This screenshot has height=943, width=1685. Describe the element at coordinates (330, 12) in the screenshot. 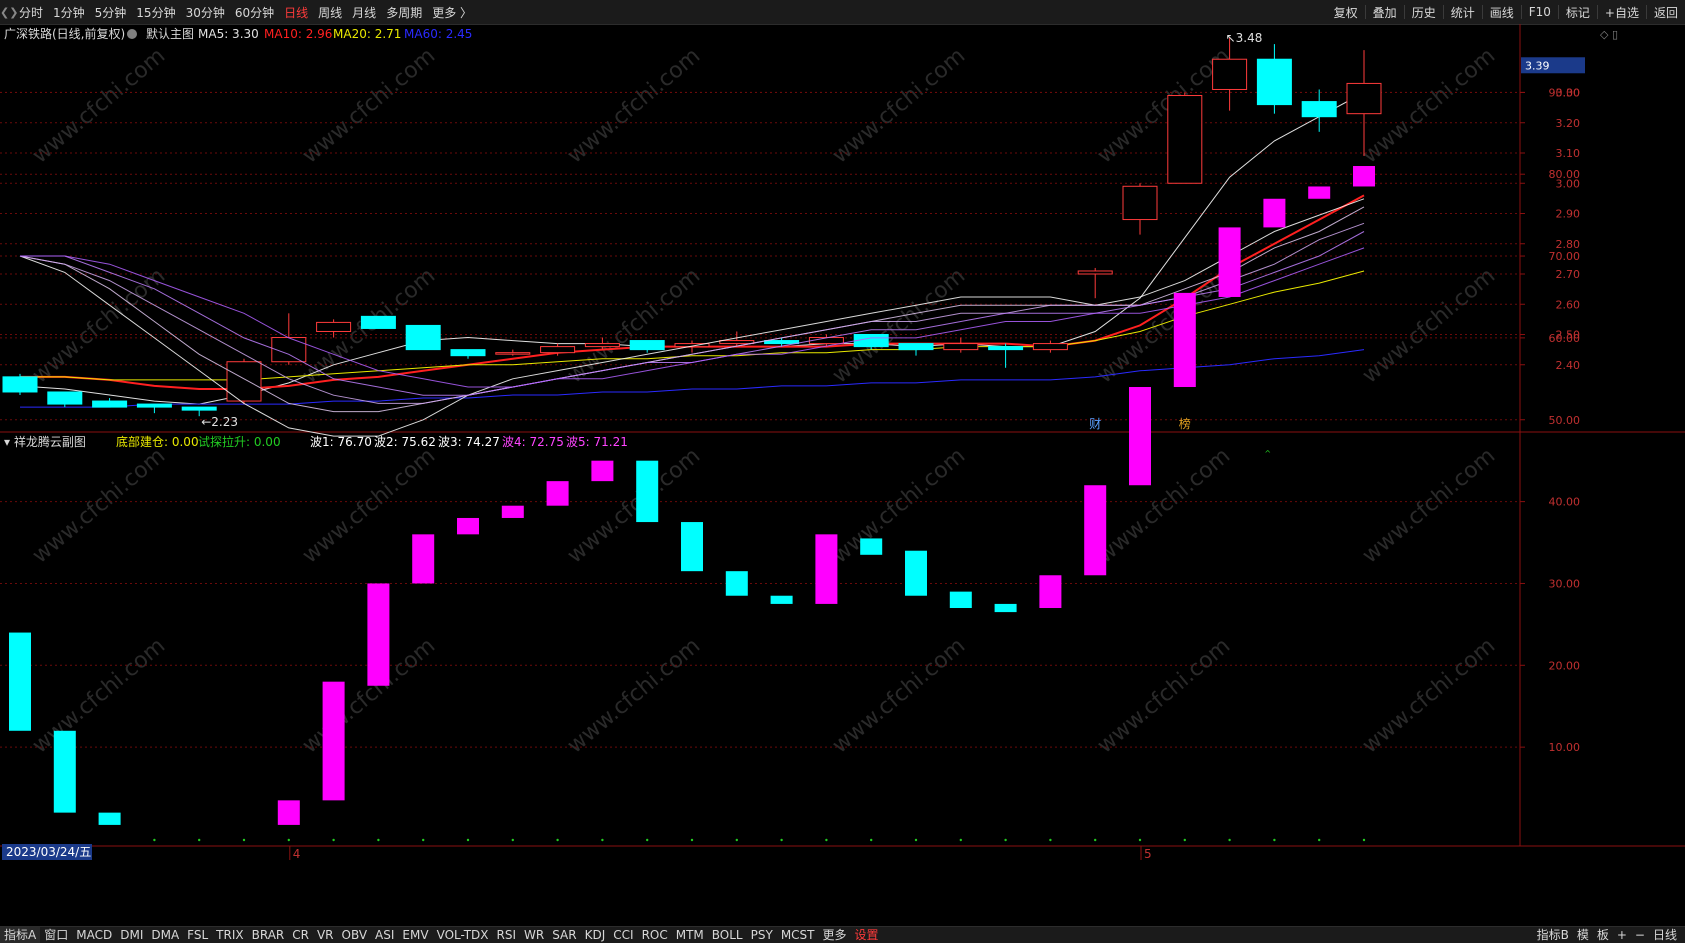

I see `period-tab-7: 周线` at that location.